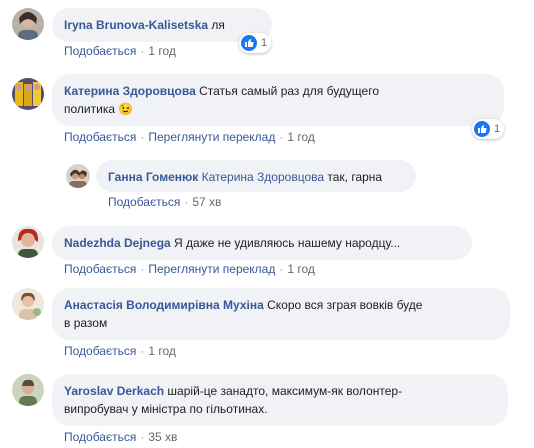 The width and height of the screenshot is (534, 448). Describe the element at coordinates (162, 437) in the screenshot. I see `timestamp: 35 хв` at that location.